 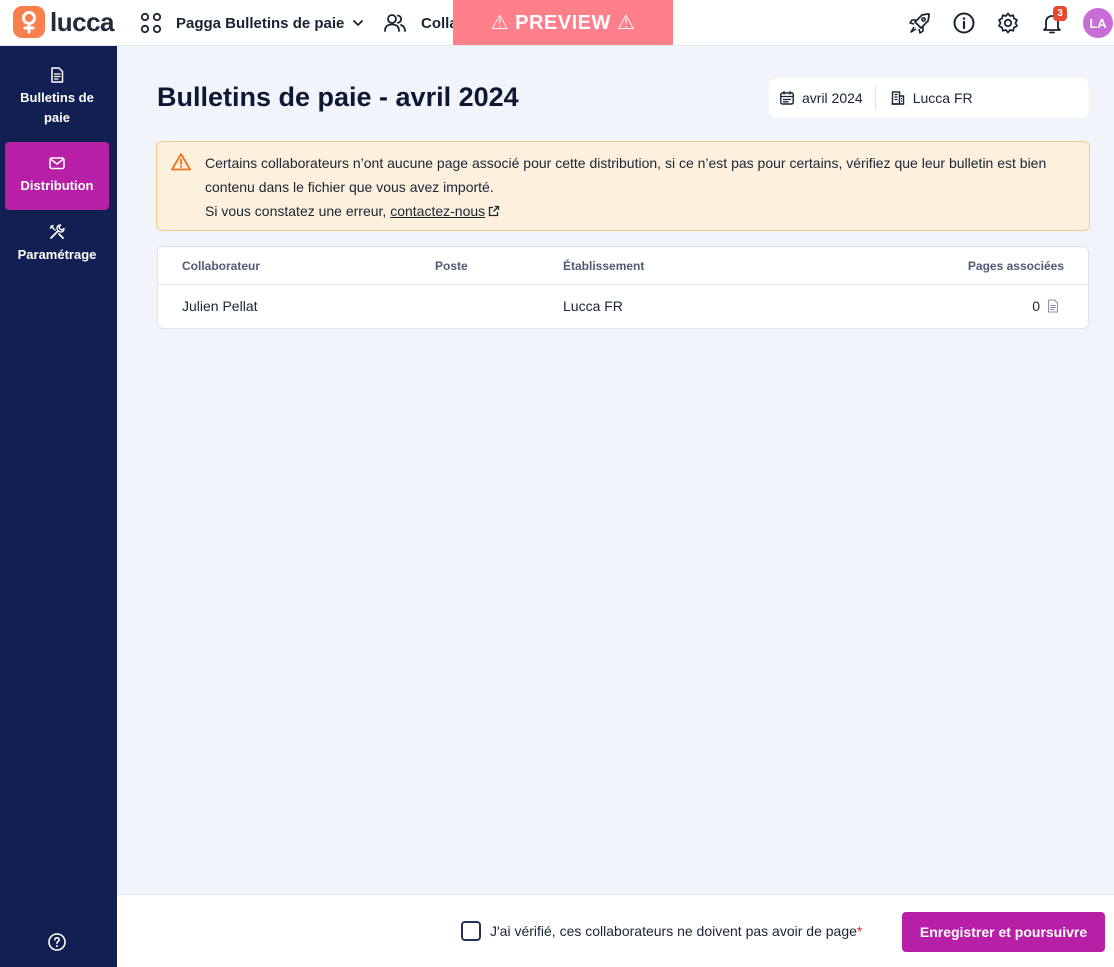 I want to click on users-icon, so click(x=395, y=23).